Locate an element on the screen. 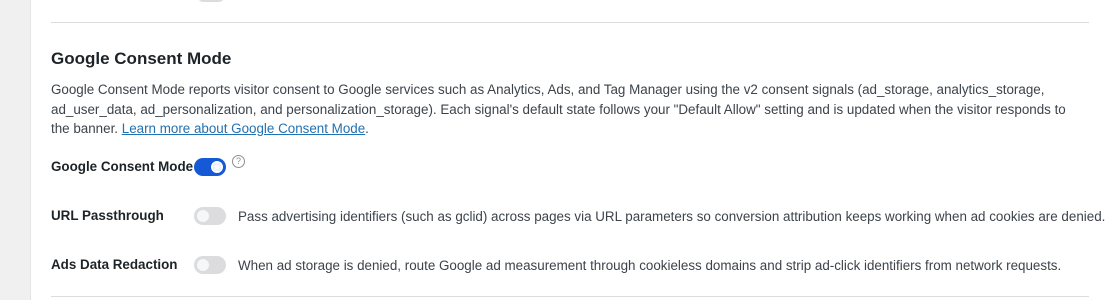 The height and width of the screenshot is (300, 1116). consent-mode-toggle is located at coordinates (210, 167).